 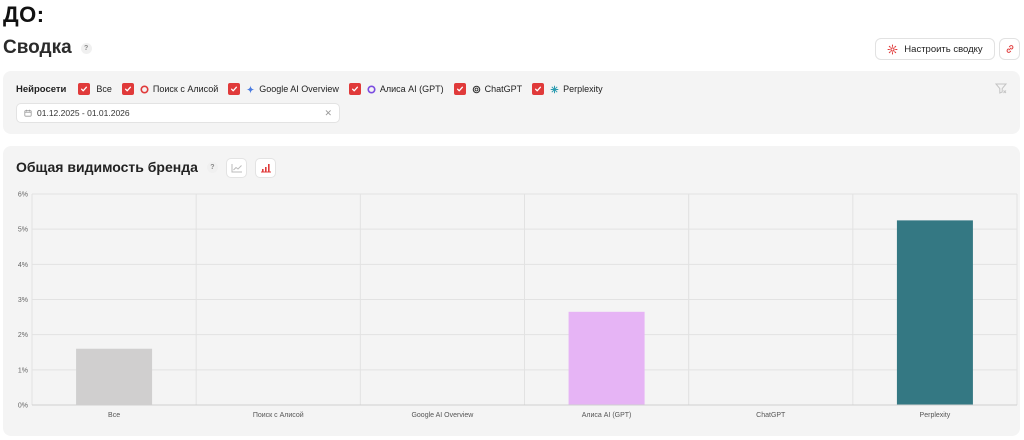 I want to click on filter-label: Perplexity, so click(x=583, y=89).